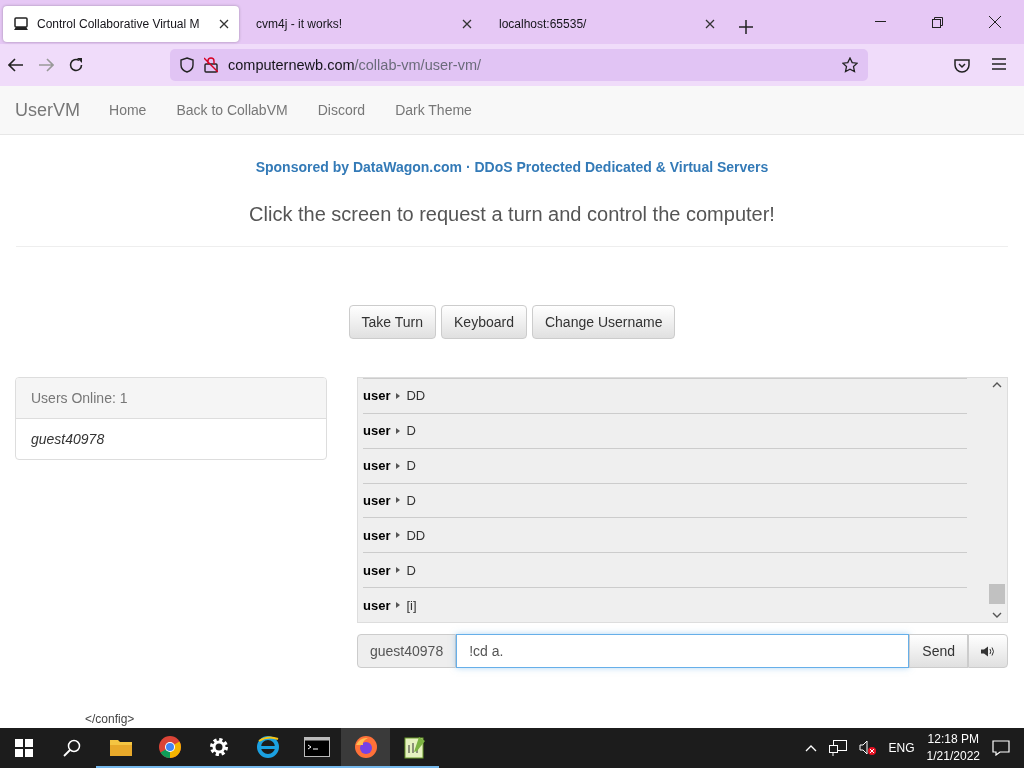 This screenshot has width=1024, height=768. Describe the element at coordinates (937, 22) in the screenshot. I see `restore-icon` at that location.